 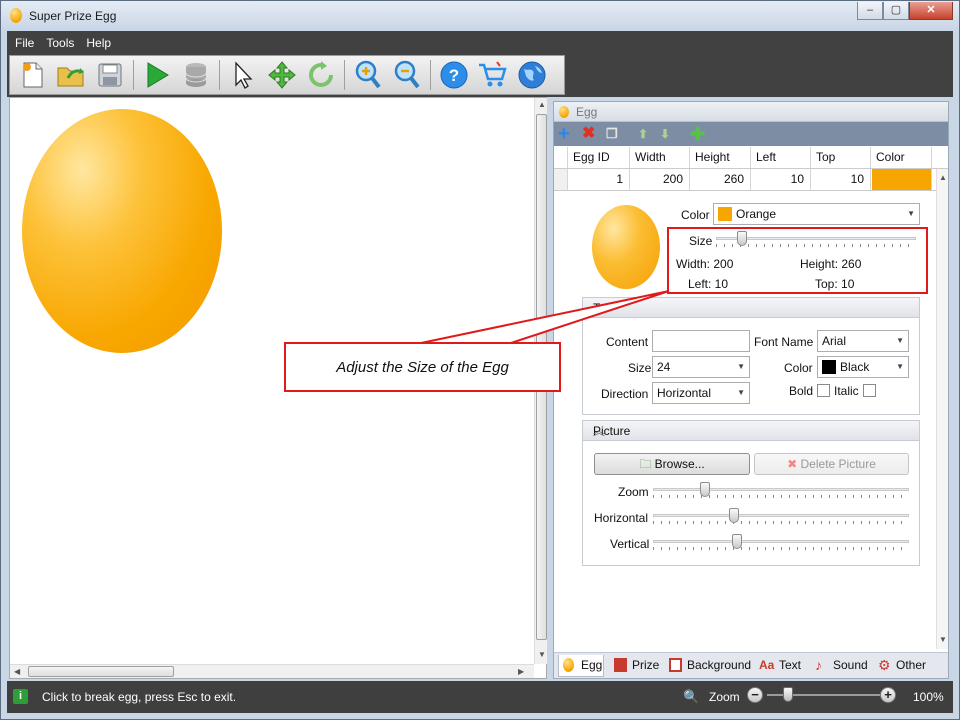 What do you see at coordinates (901, 157) in the screenshot?
I see `col-color: Color` at bounding box center [901, 157].